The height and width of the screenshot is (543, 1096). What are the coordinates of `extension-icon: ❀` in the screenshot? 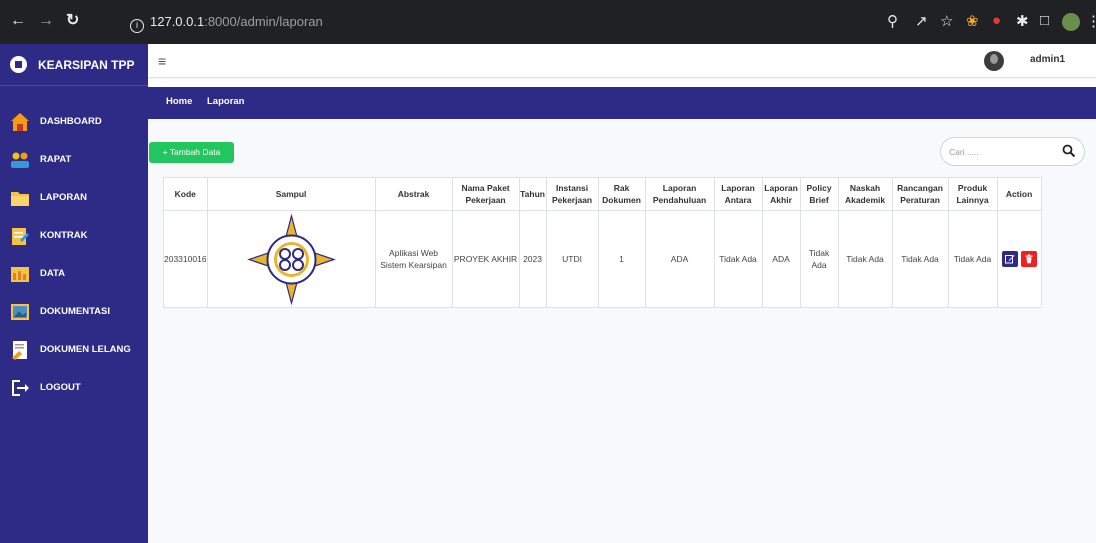 It's located at (972, 21).